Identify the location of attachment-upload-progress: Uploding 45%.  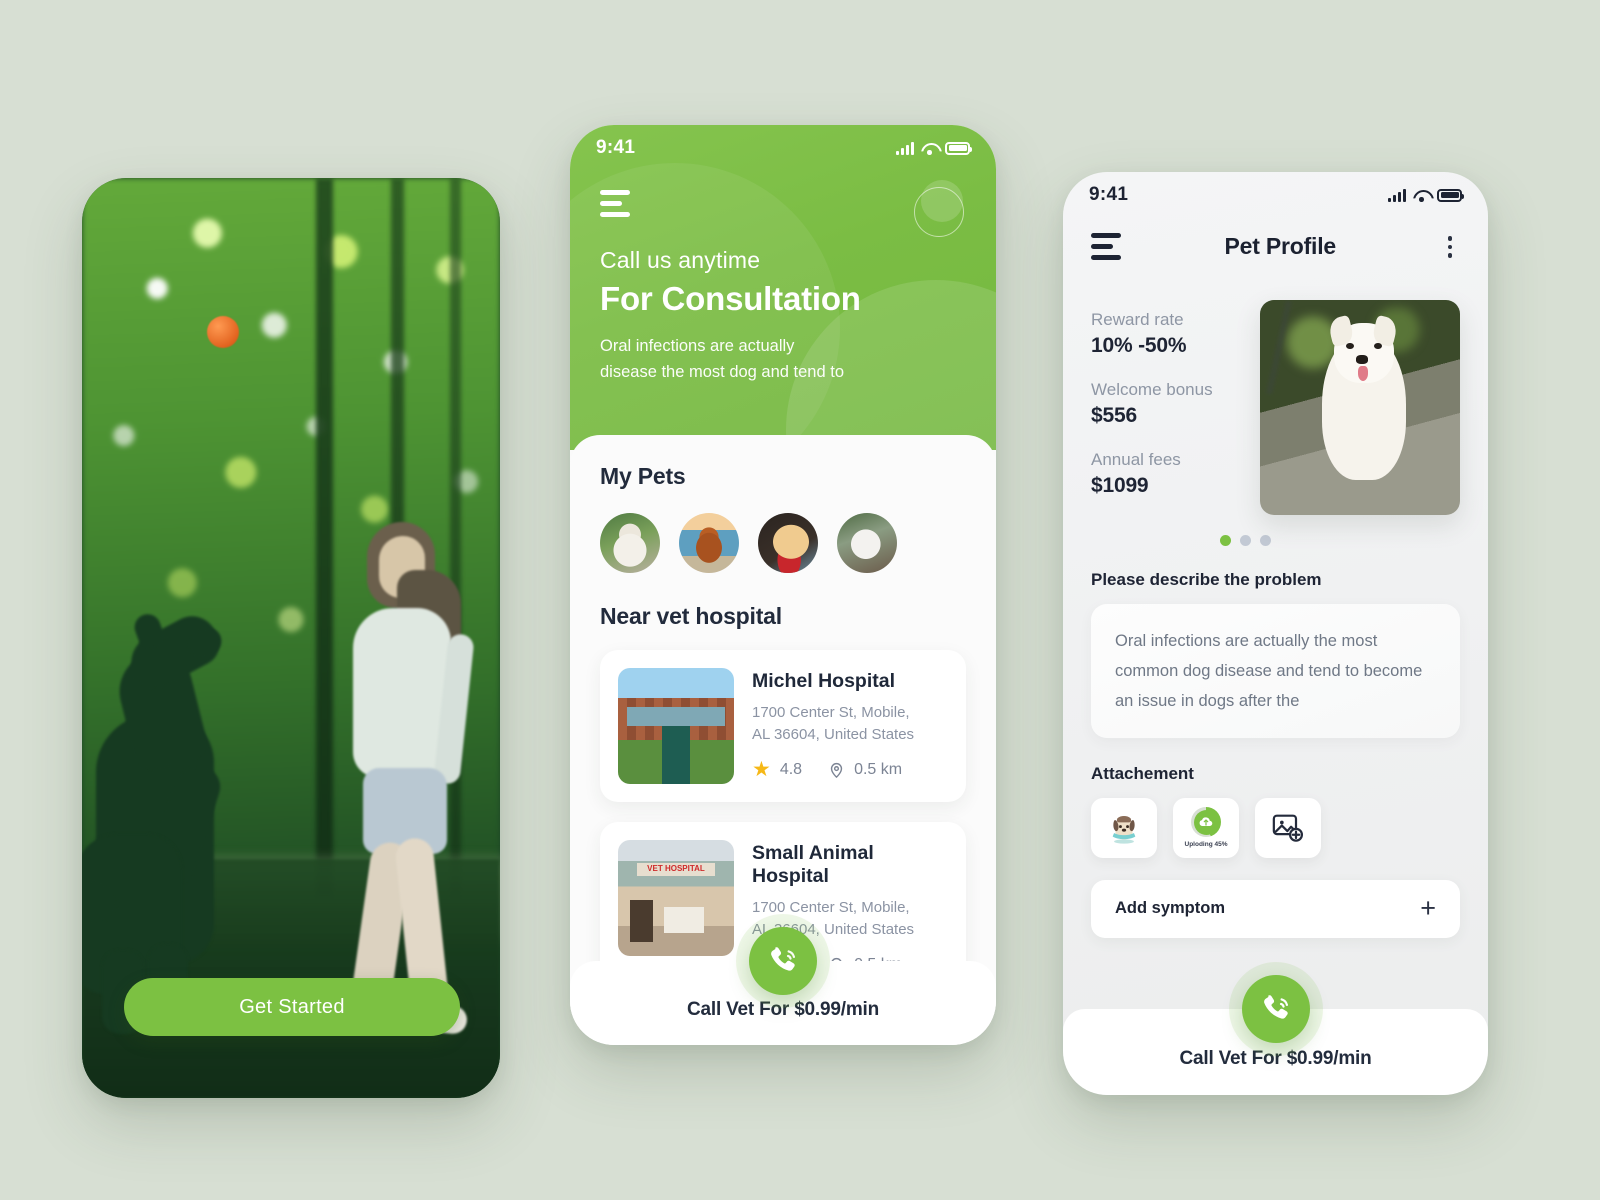
(1206, 827).